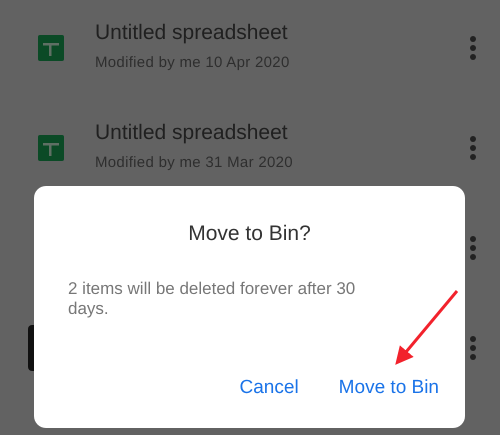 The image size is (500, 435). I want to click on confirm-button: Move to Bin, so click(388, 388).